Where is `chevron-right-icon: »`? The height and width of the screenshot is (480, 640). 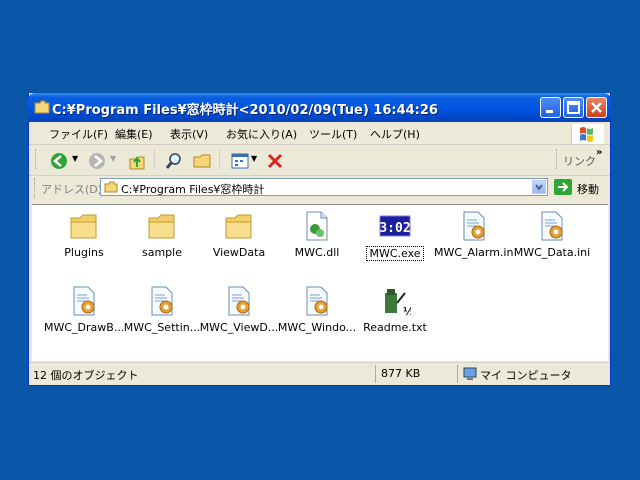 chevron-right-icon: » is located at coordinates (599, 152).